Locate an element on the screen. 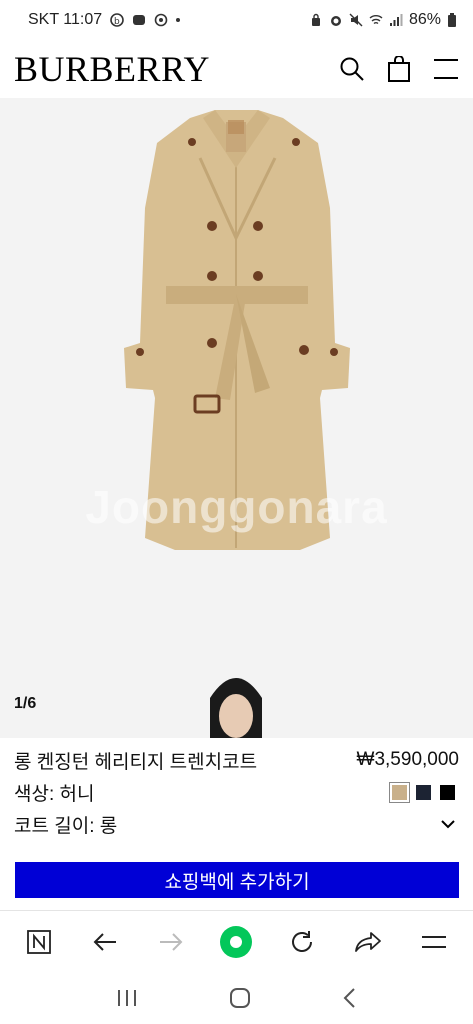  chevron-down-icon is located at coordinates (448, 824).